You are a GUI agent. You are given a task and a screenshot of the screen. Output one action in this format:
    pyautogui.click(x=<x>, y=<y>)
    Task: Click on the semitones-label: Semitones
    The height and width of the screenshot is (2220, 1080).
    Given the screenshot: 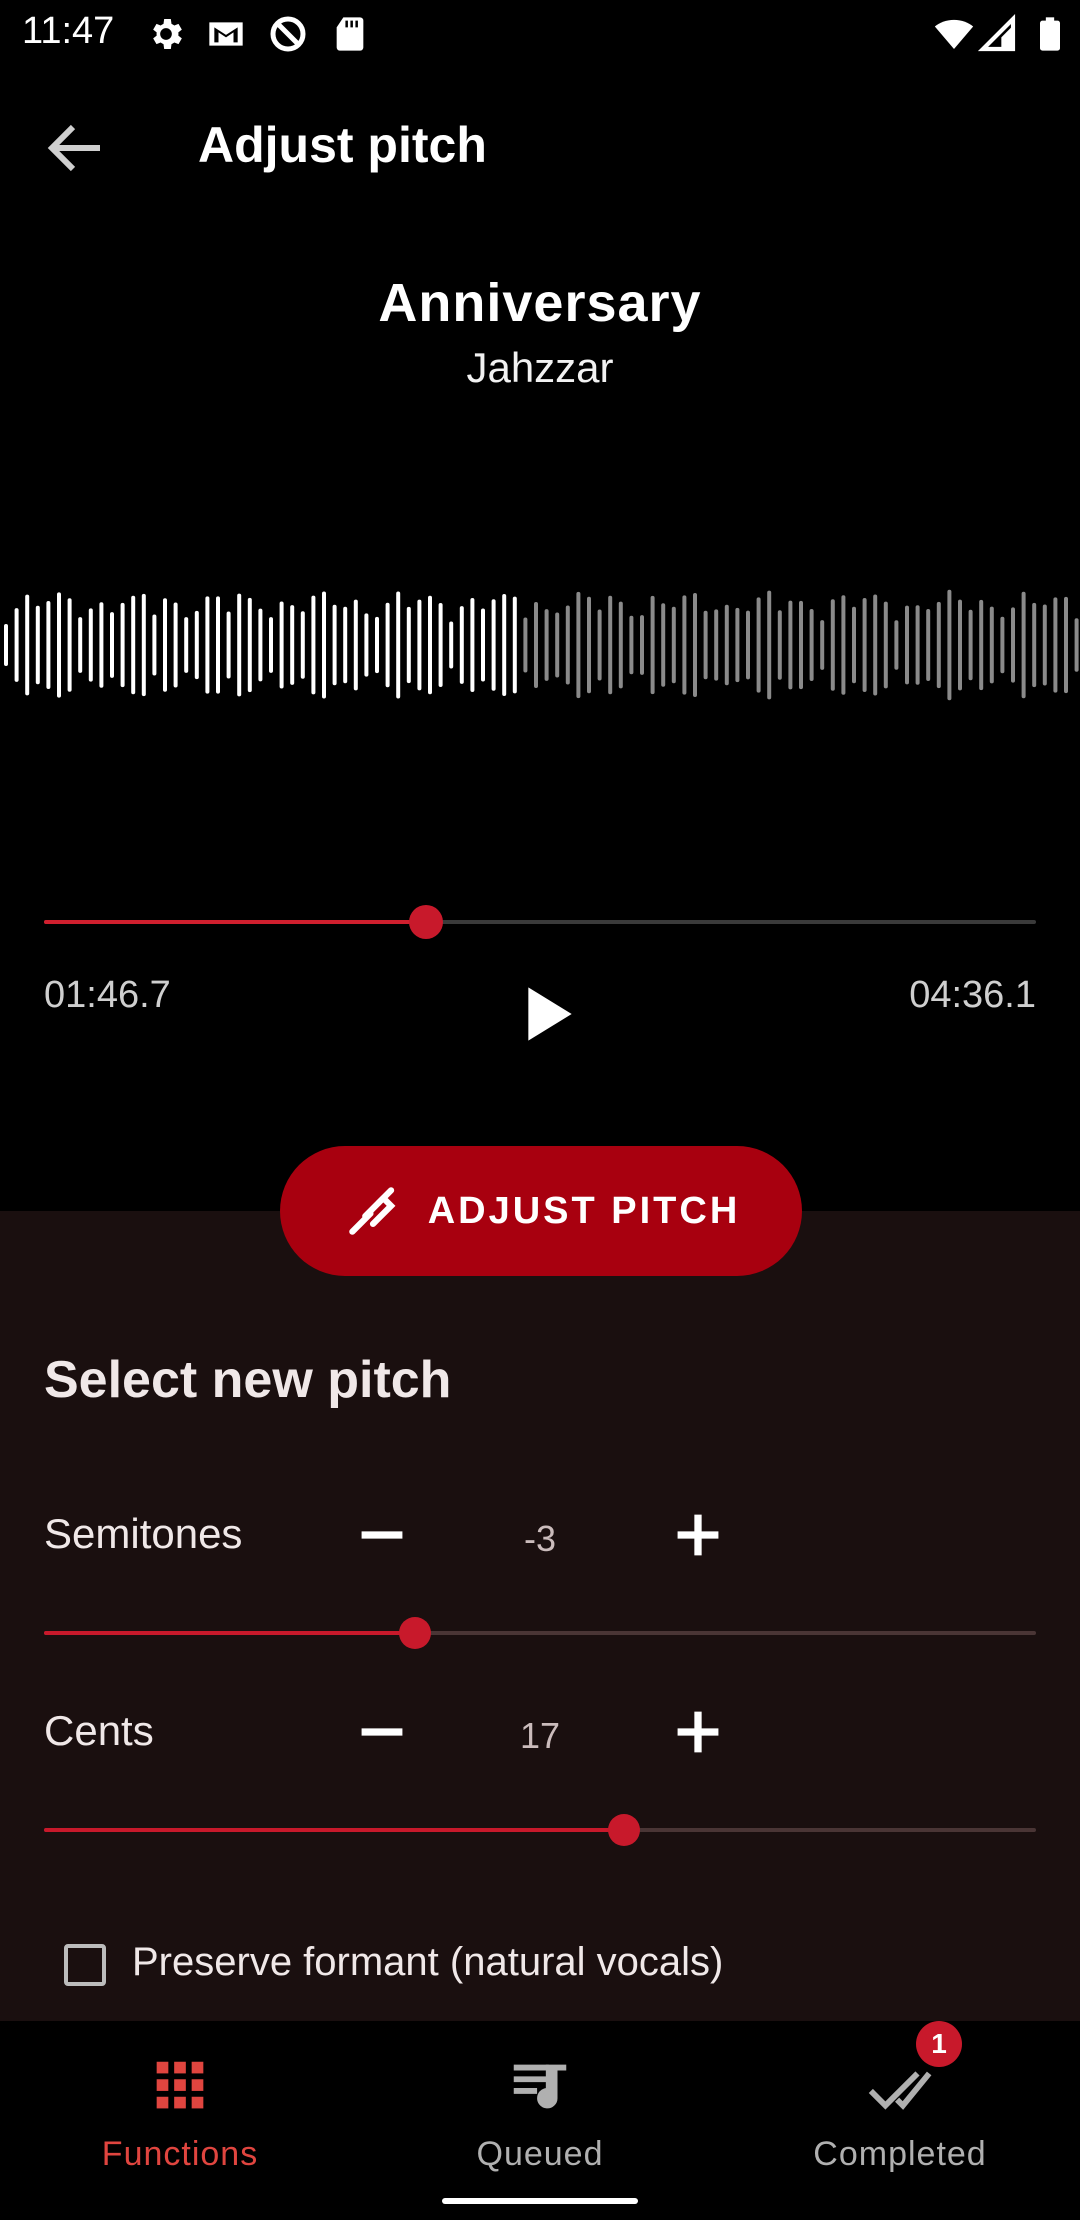 What is the action you would take?
    pyautogui.click(x=143, y=1533)
    